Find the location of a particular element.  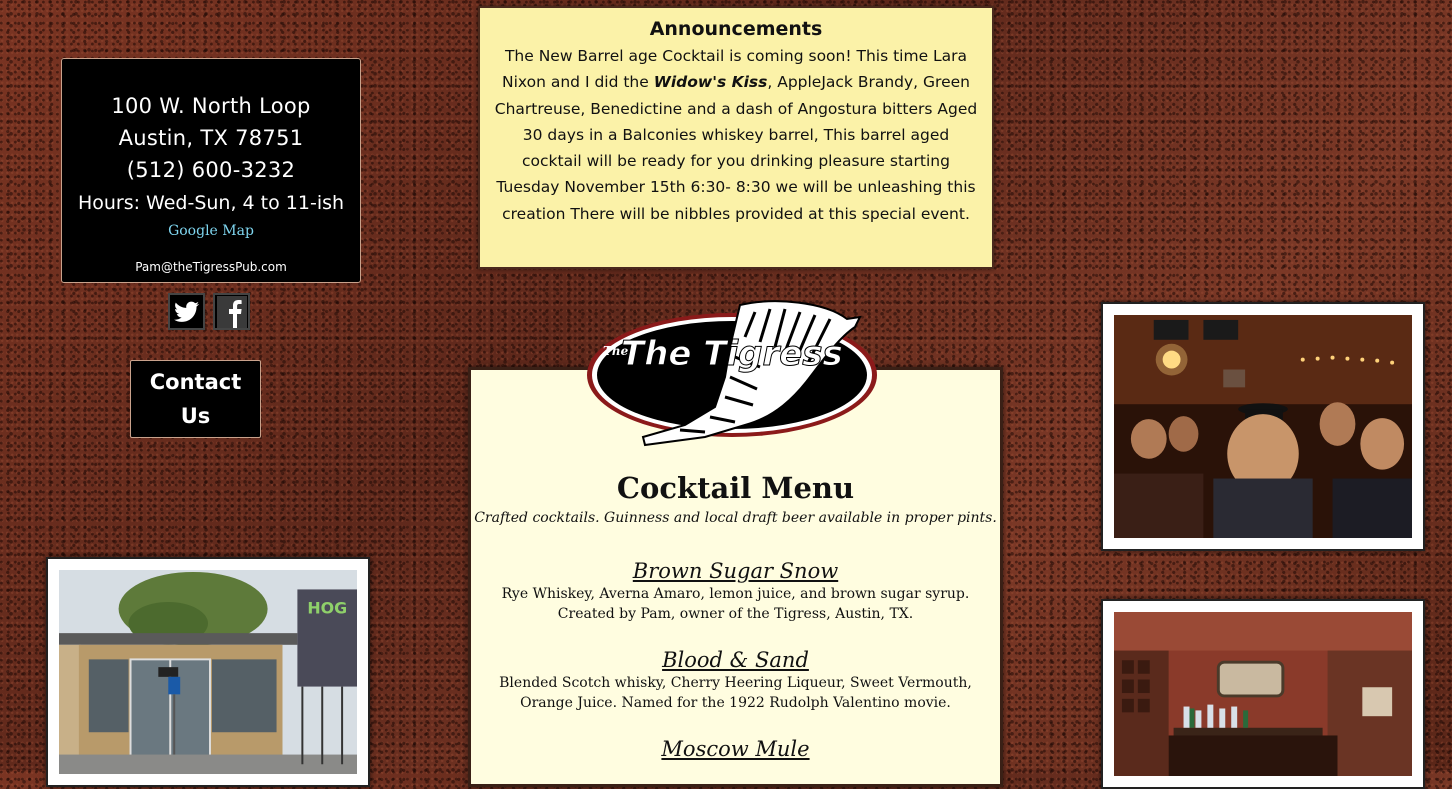

logo-text: The Tigress is located at coordinates (732, 354).